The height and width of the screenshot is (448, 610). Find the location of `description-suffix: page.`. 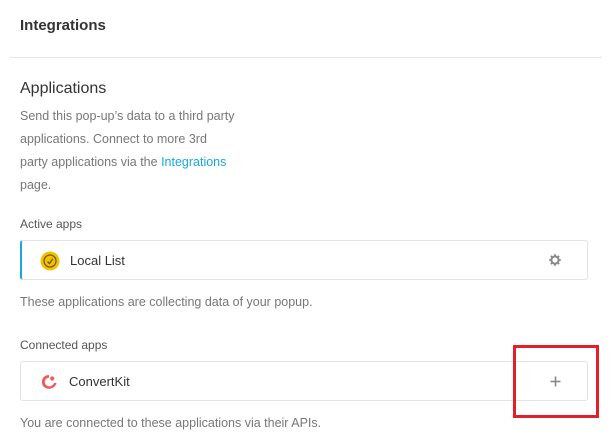

description-suffix: page. is located at coordinates (36, 185).